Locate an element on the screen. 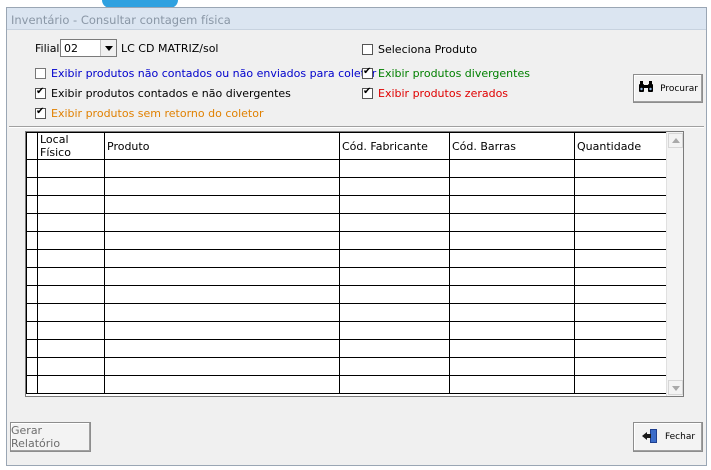  checkbox-divergentes: Exibir produtos divergentes is located at coordinates (446, 73).